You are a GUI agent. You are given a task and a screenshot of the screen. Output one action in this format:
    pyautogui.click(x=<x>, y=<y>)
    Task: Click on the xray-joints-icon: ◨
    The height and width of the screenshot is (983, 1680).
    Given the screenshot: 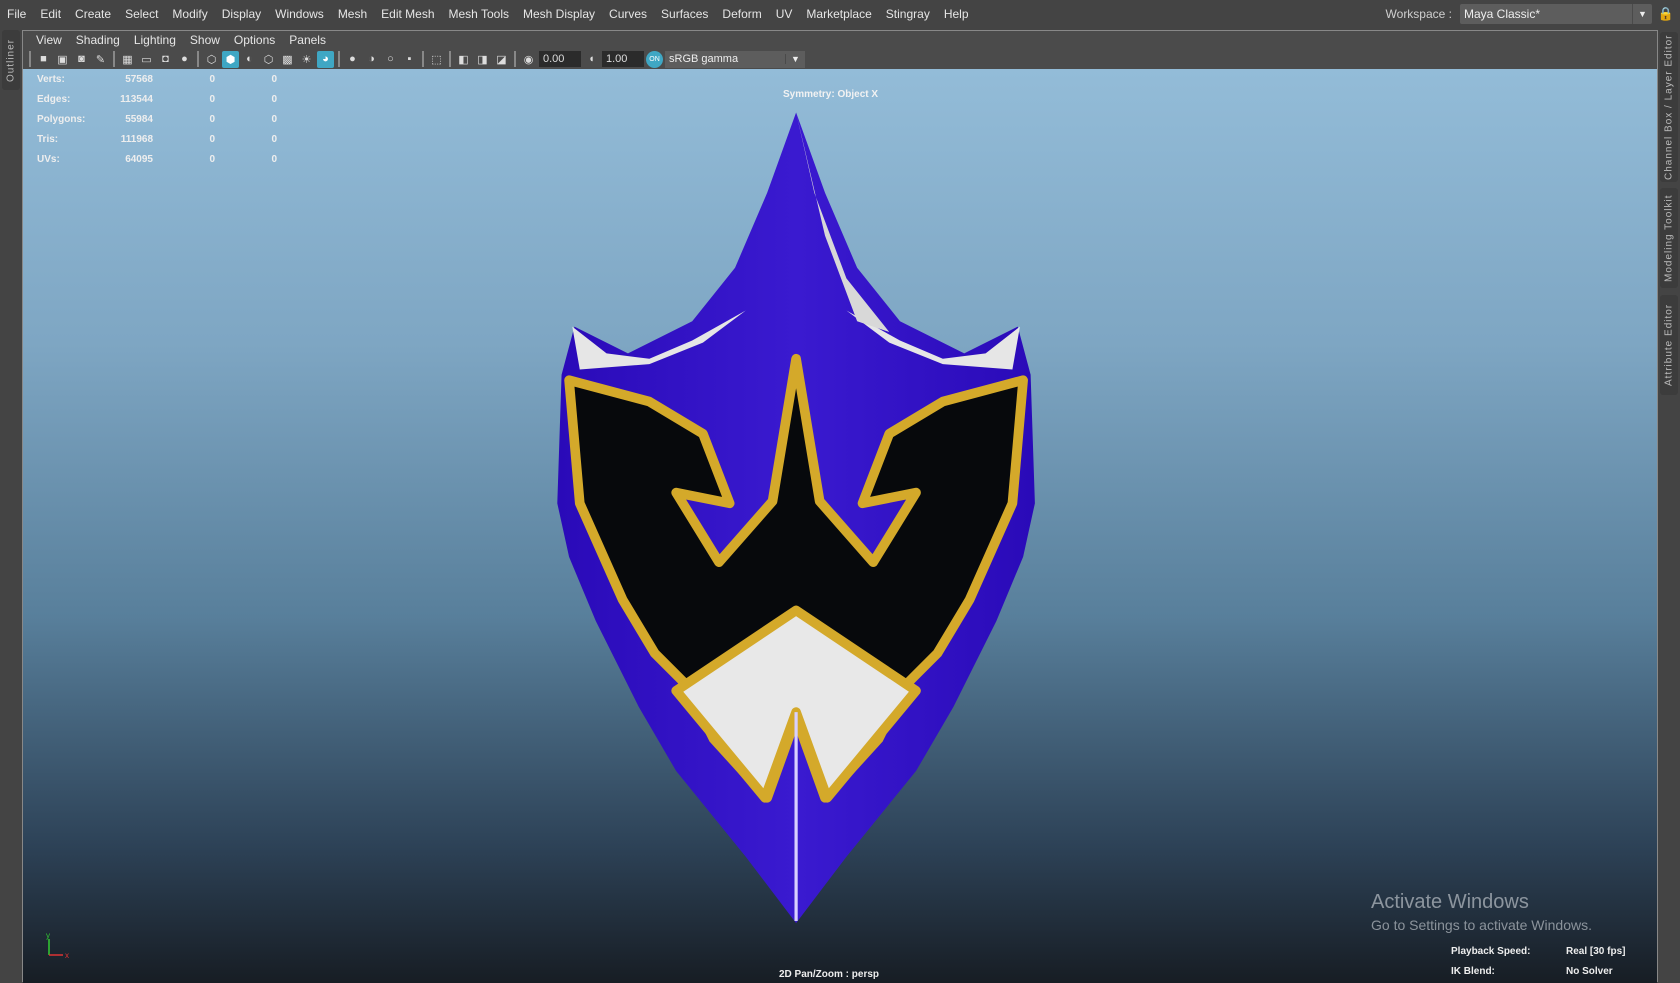 What is the action you would take?
    pyautogui.click(x=482, y=59)
    